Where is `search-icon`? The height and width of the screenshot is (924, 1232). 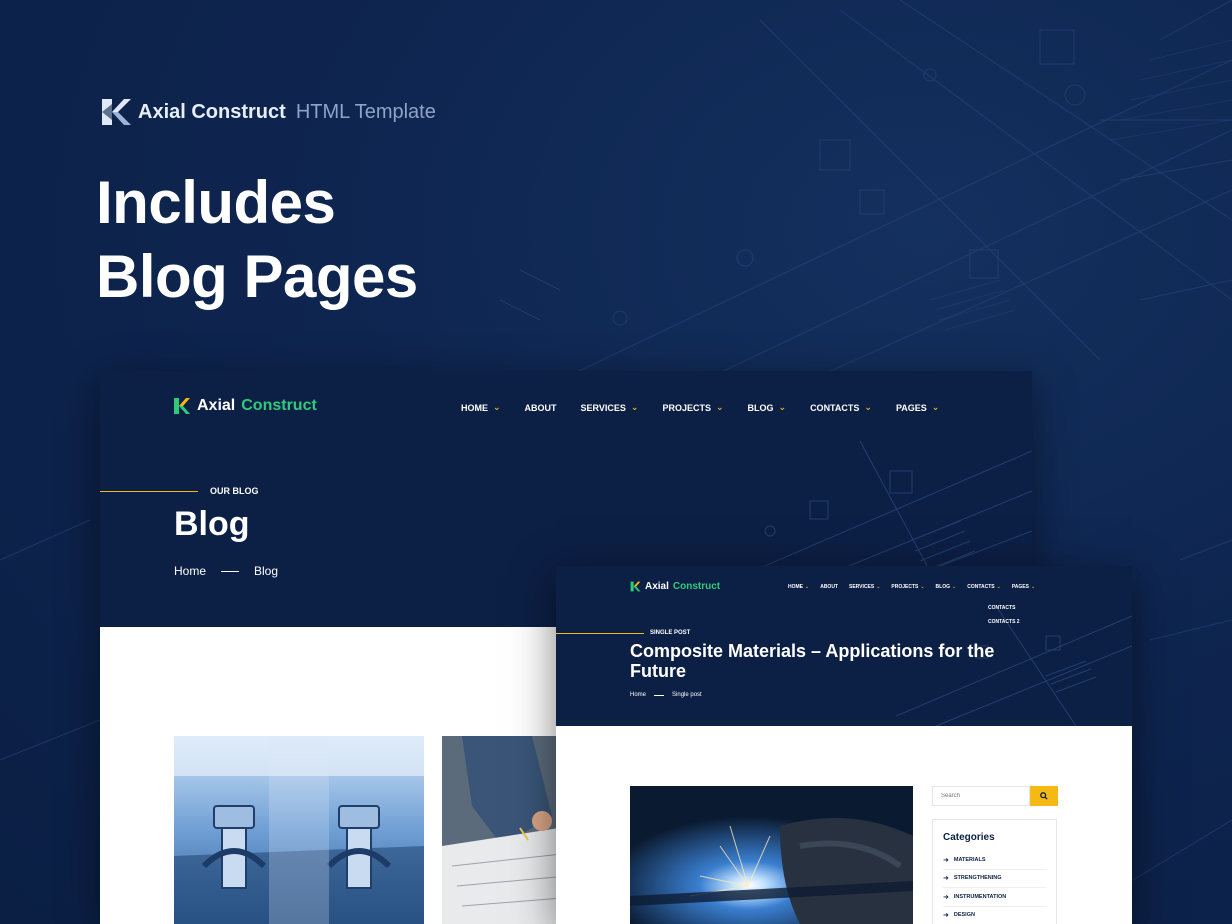
search-icon is located at coordinates (1044, 796).